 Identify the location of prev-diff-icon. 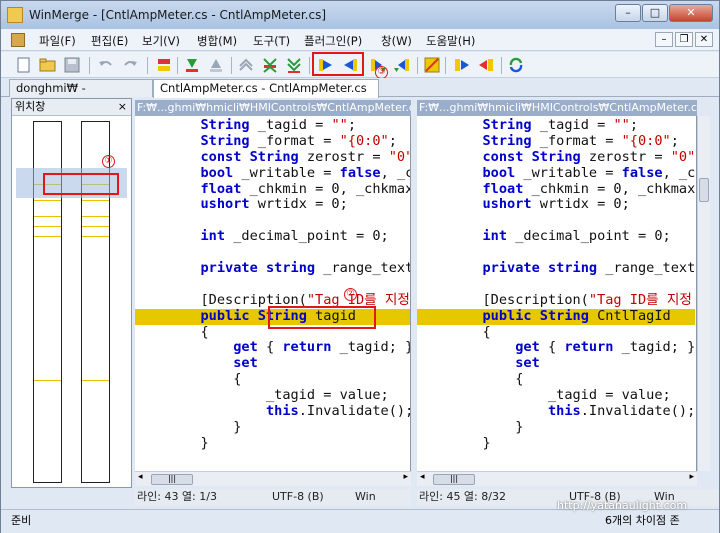
(216, 65).